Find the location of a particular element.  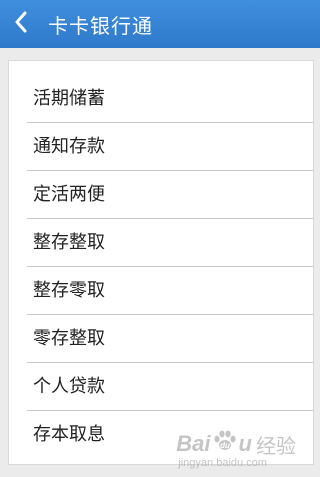

menu-item-call-deposit: 通知存款 is located at coordinates (170, 147).